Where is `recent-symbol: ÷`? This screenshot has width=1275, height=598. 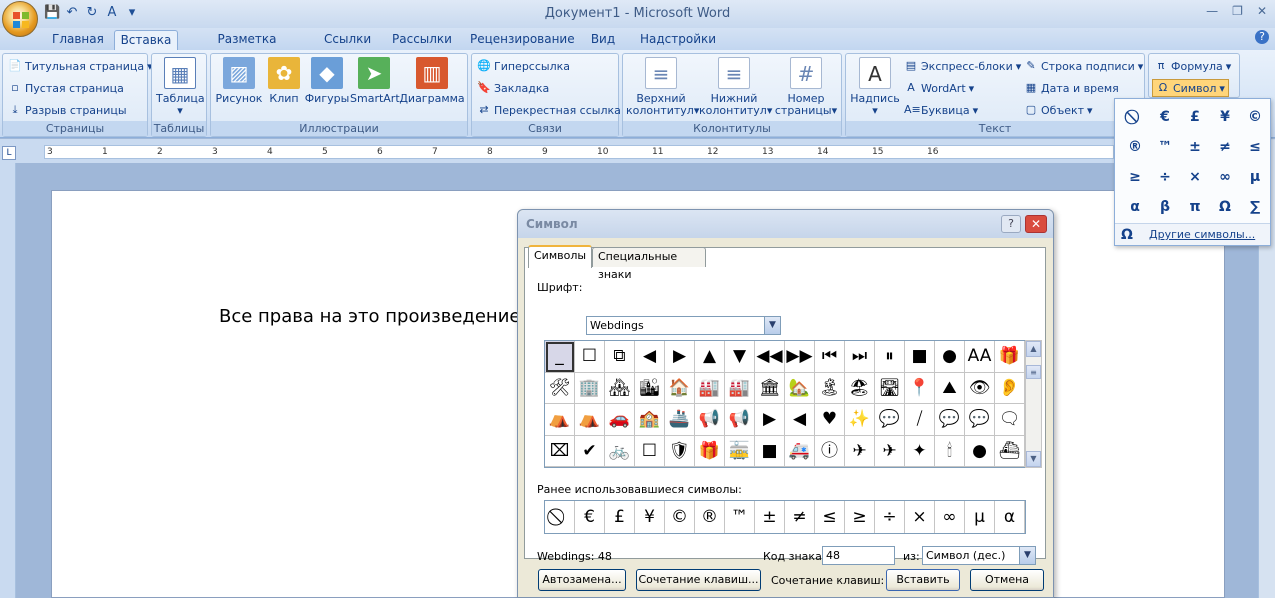
recent-symbol: ÷ is located at coordinates (890, 517).